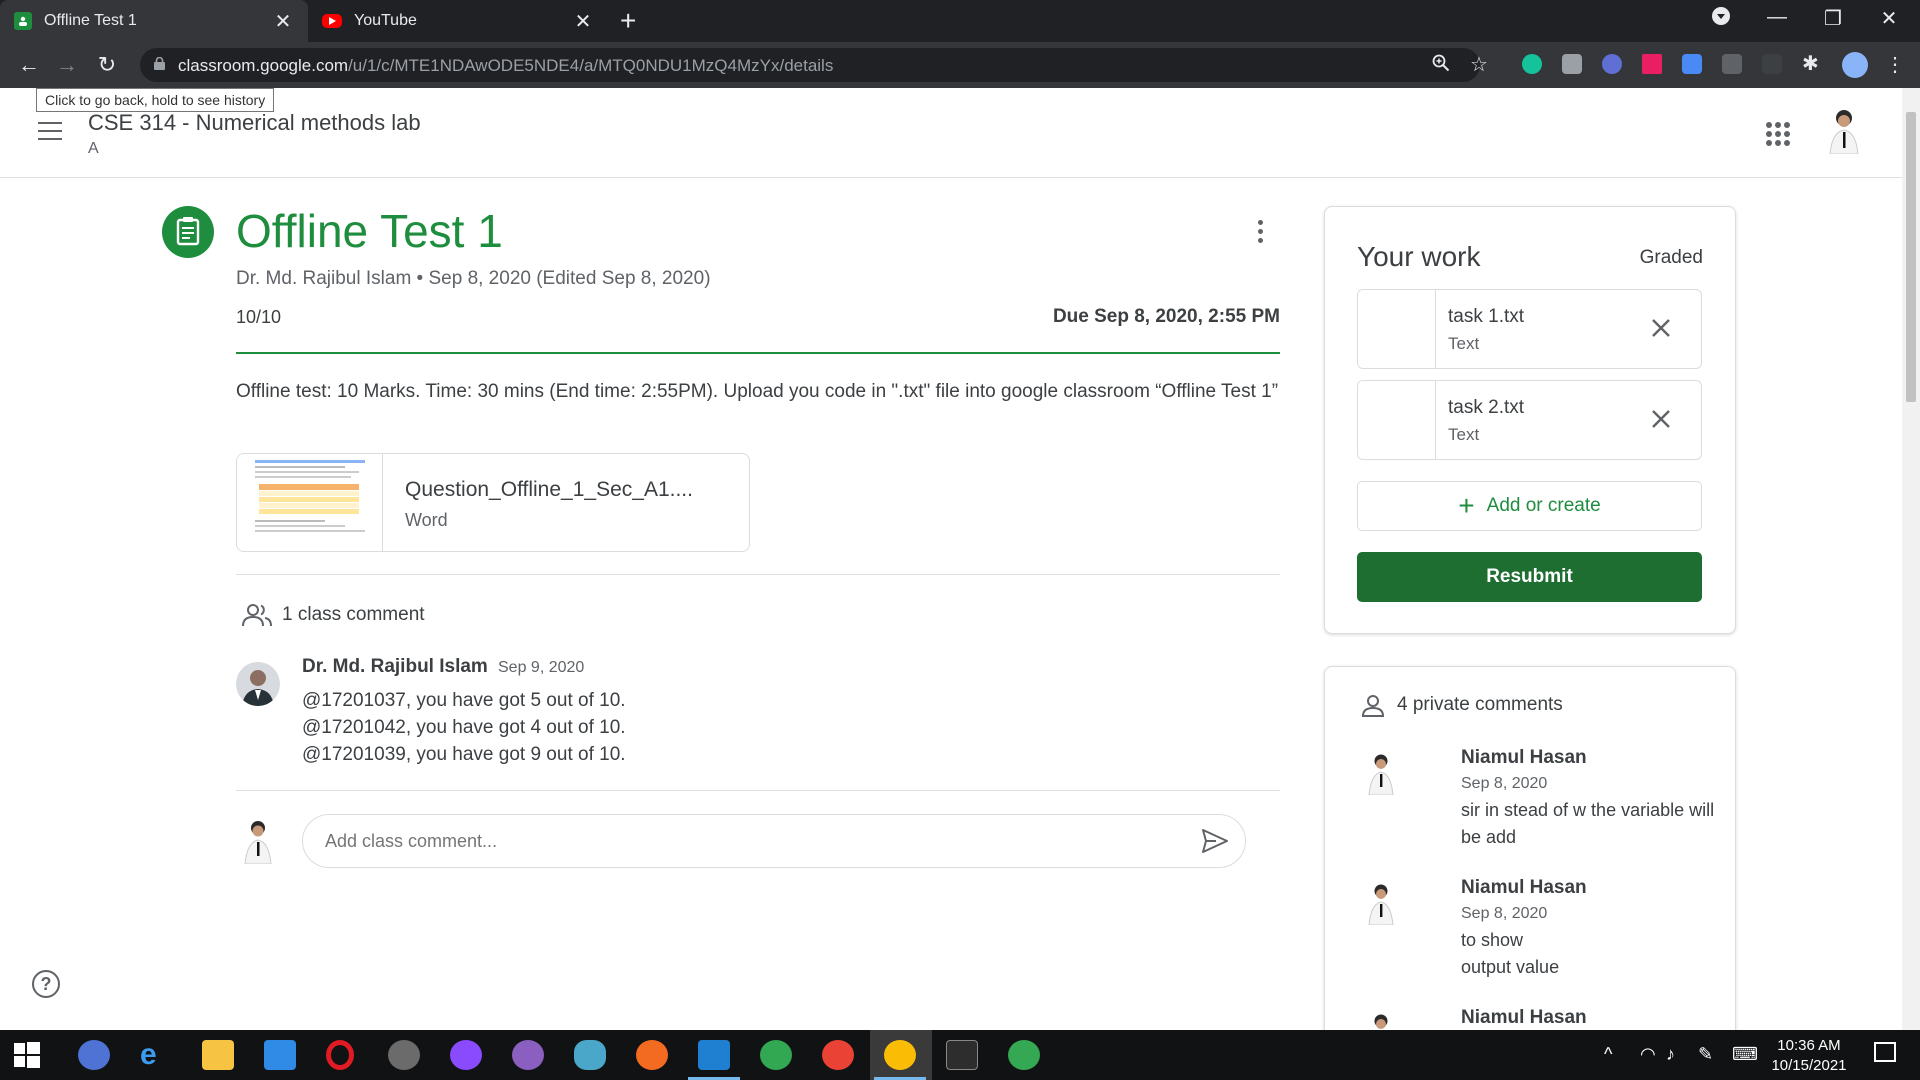 The width and height of the screenshot is (1920, 1080). Describe the element at coordinates (1911, 559) in the screenshot. I see `page-scrollbar` at that location.